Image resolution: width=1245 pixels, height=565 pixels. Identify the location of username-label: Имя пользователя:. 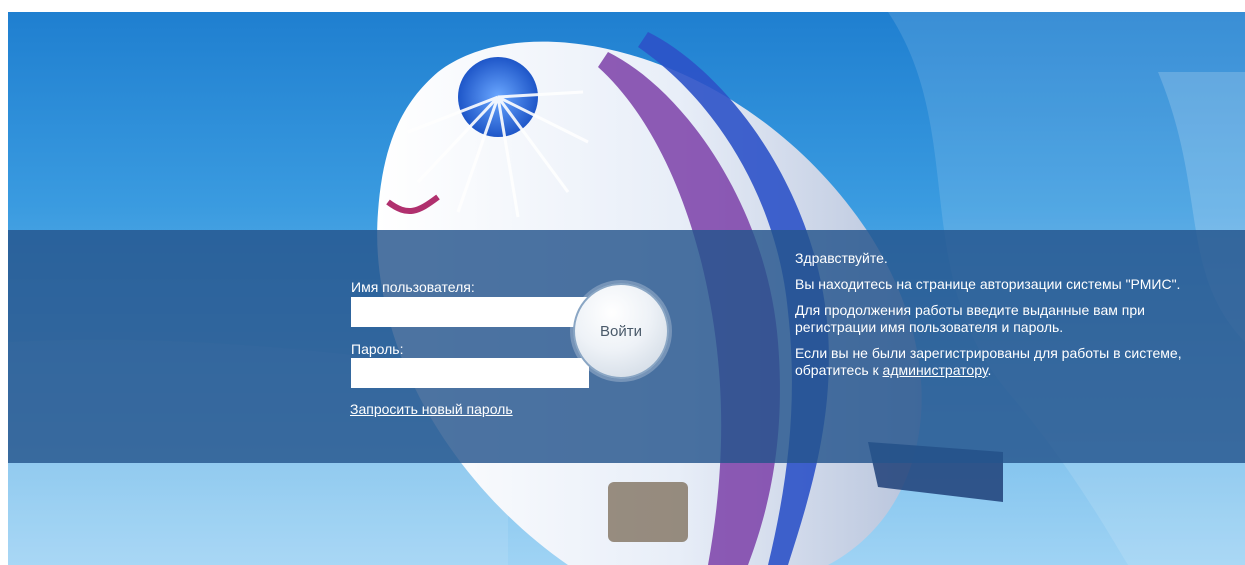
(413, 287).